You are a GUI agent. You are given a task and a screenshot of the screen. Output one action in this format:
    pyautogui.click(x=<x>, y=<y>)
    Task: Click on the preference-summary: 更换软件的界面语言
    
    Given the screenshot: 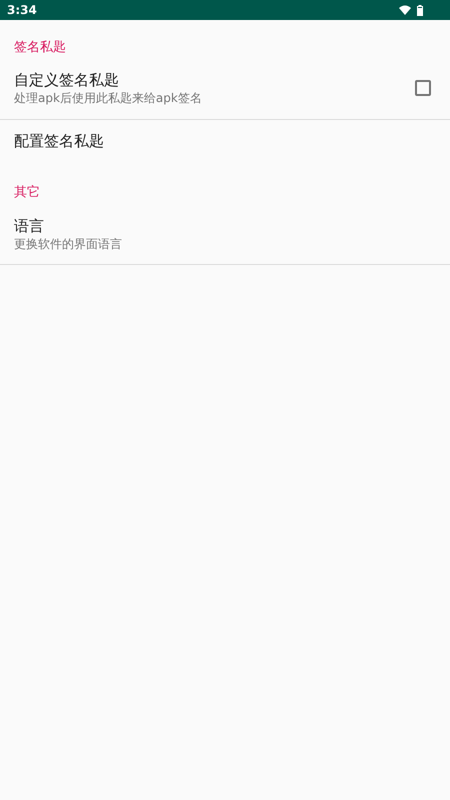 What is the action you would take?
    pyautogui.click(x=68, y=244)
    